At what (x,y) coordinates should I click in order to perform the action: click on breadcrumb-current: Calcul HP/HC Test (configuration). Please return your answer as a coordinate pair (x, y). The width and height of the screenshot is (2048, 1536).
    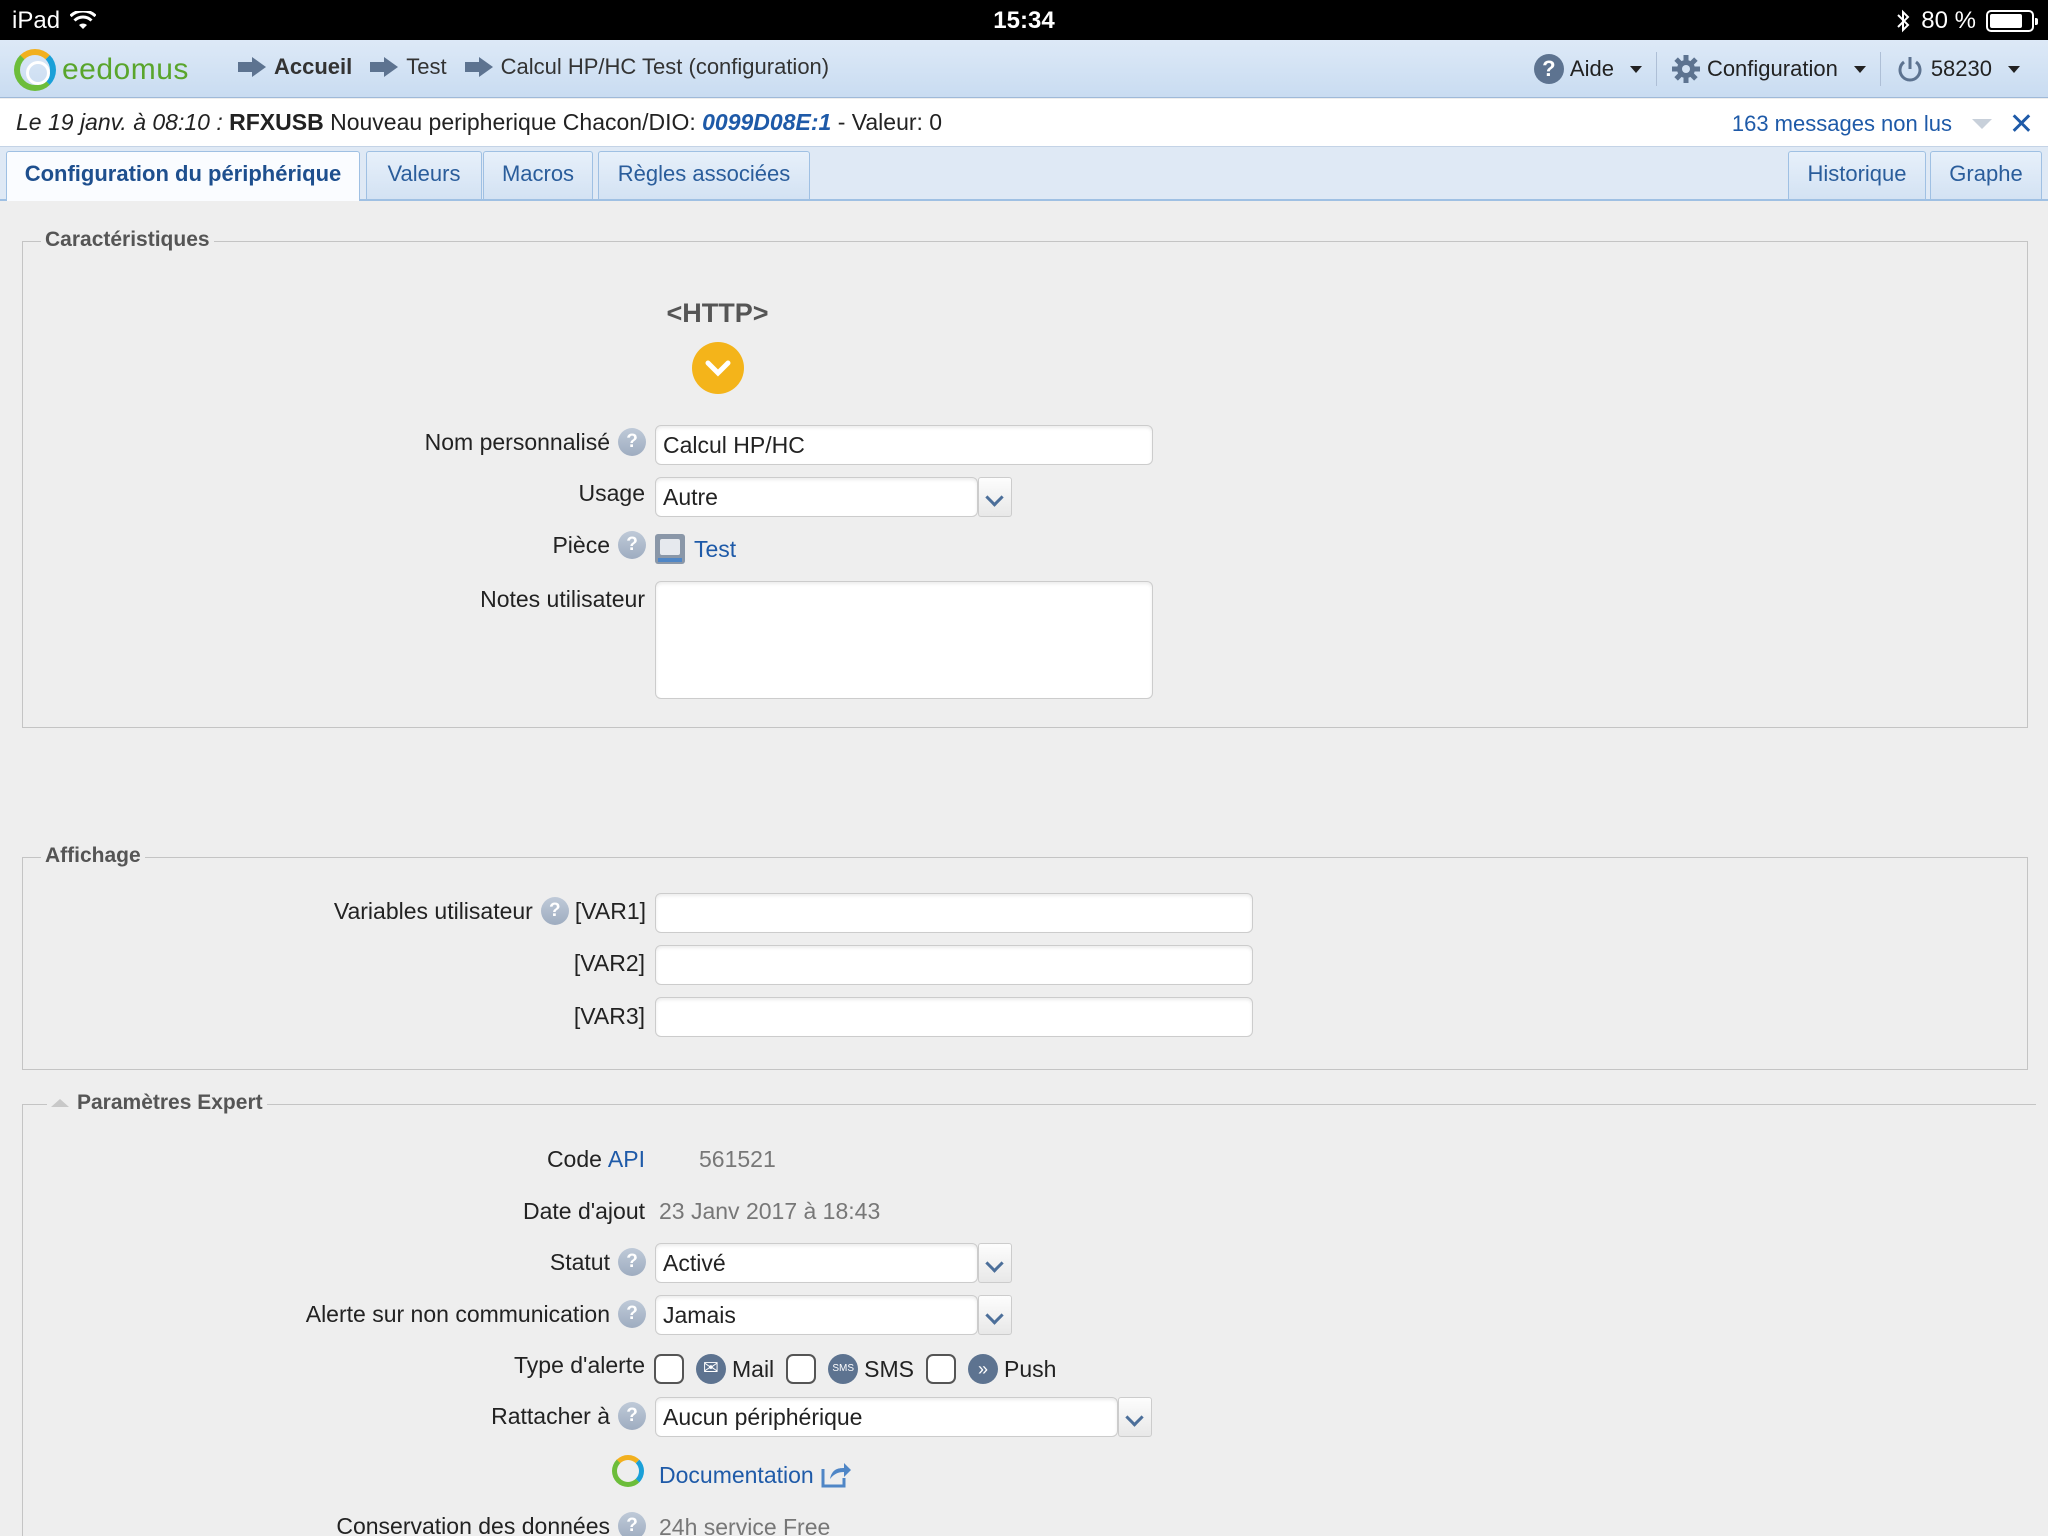
    Looking at the image, I should click on (647, 67).